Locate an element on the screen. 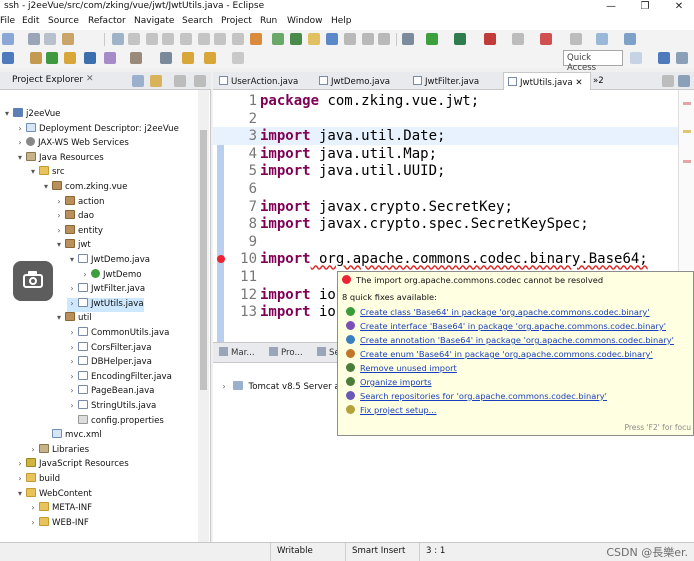  tree-item: ▾ com.zking.vue is located at coordinates (84, 188).